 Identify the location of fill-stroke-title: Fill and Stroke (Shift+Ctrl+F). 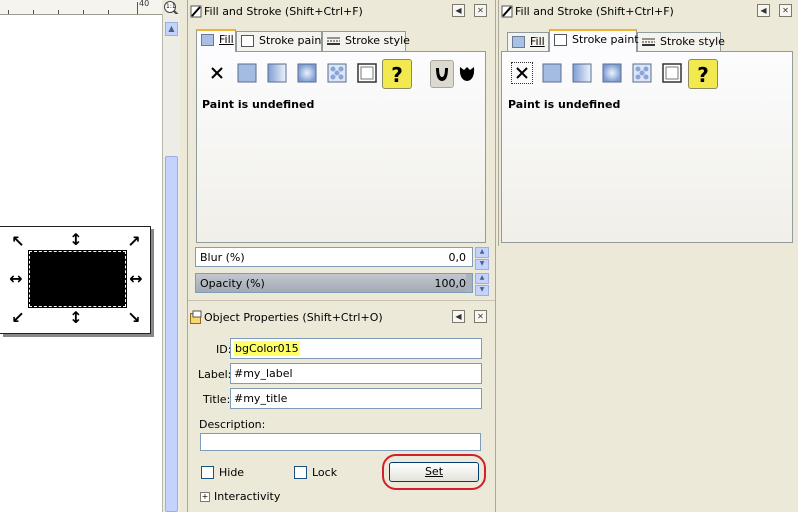
(283, 11).